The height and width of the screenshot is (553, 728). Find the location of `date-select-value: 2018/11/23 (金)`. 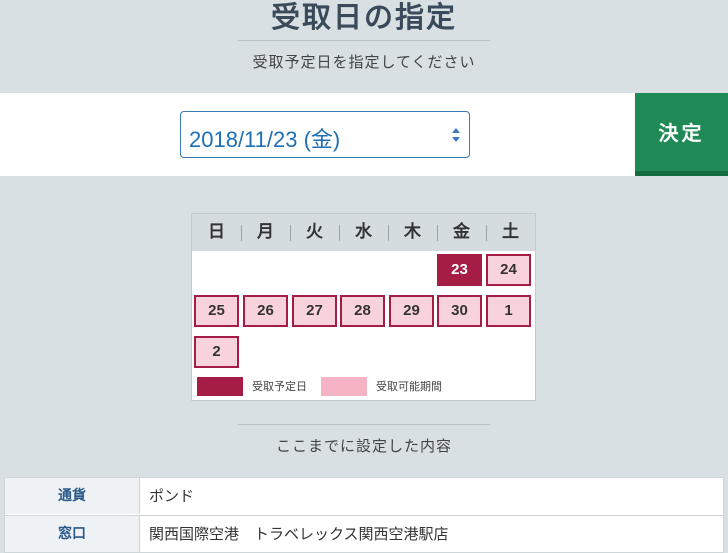

date-select-value: 2018/11/23 (金) is located at coordinates (265, 139).